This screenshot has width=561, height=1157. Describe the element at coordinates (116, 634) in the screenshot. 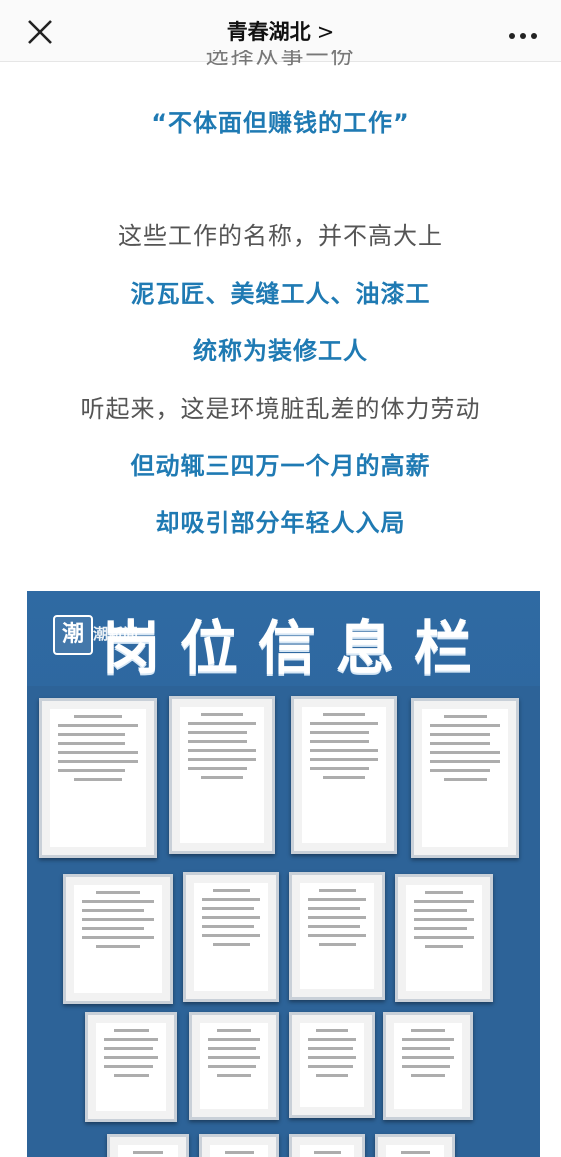

I see `news-logo-text: 潮新闻` at that location.